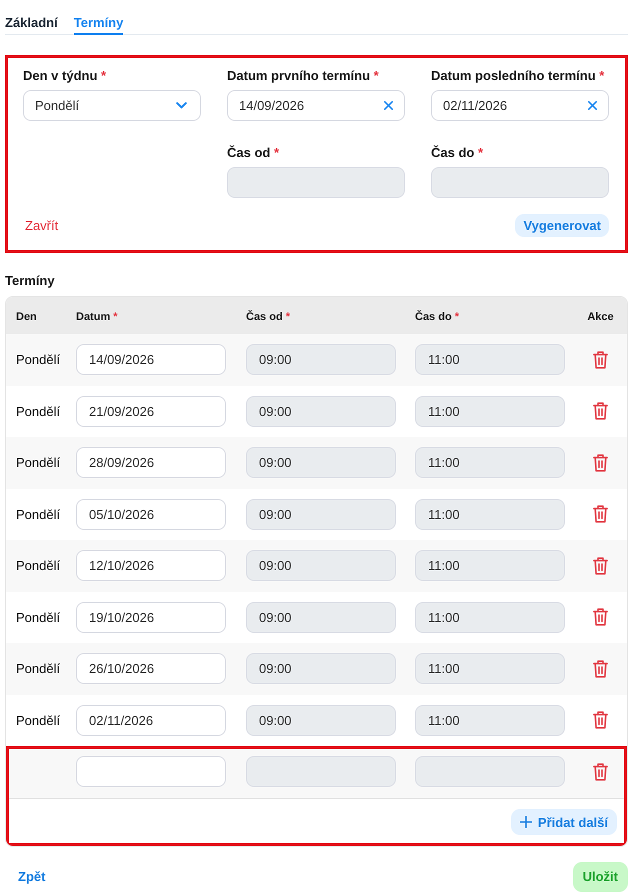 The width and height of the screenshot is (642, 893). What do you see at coordinates (112, 105) in the screenshot?
I see `select-field: Pondělí` at bounding box center [112, 105].